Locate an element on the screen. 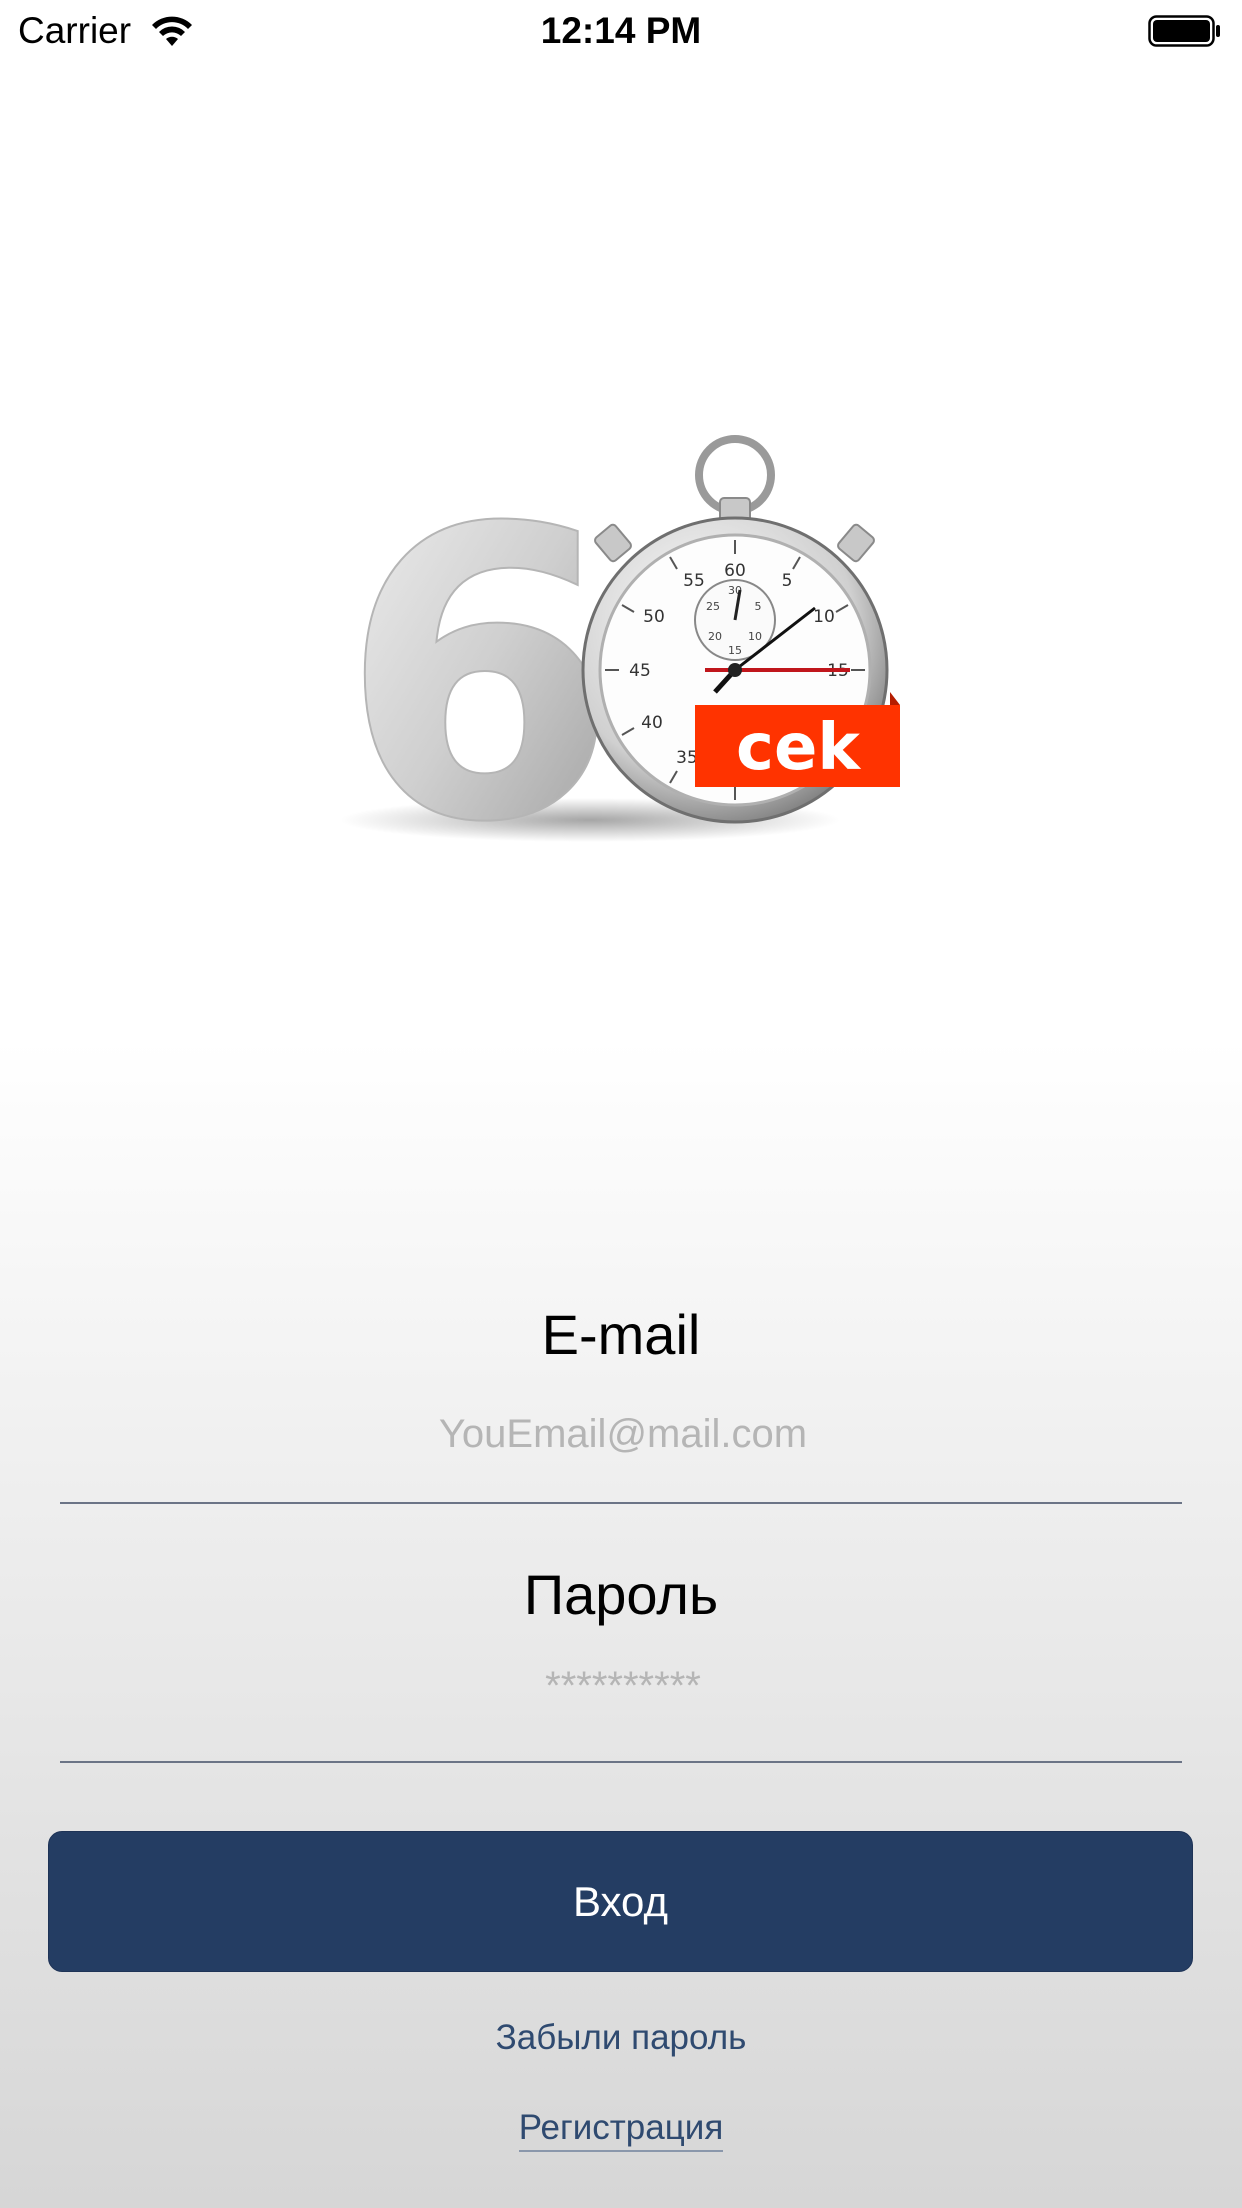 The height and width of the screenshot is (2208, 1242). svg-text: 25 is located at coordinates (713, 606).